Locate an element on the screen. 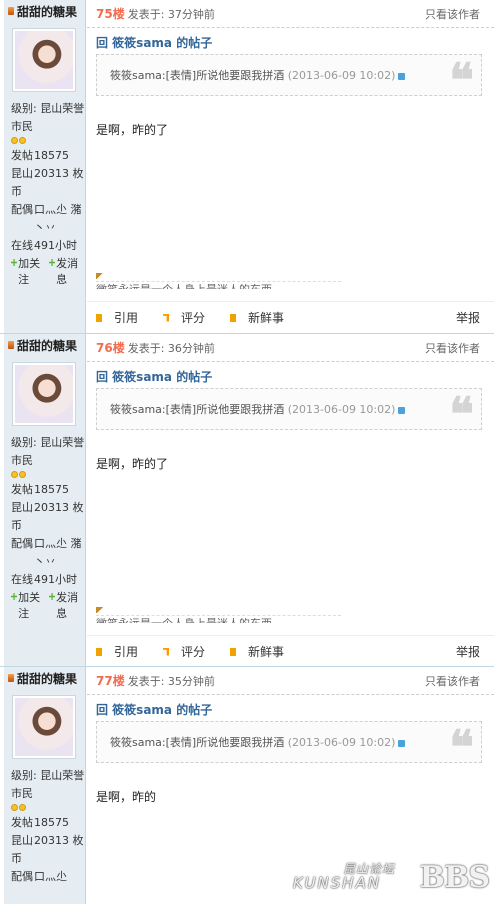 Image resolution: width=494 pixels, height=904 pixels. floor-number: 75楼 is located at coordinates (110, 13).